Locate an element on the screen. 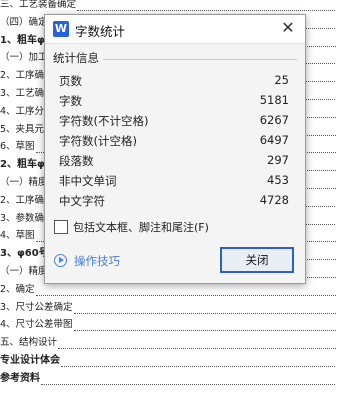  stat-value: 4728 is located at coordinates (274, 200).